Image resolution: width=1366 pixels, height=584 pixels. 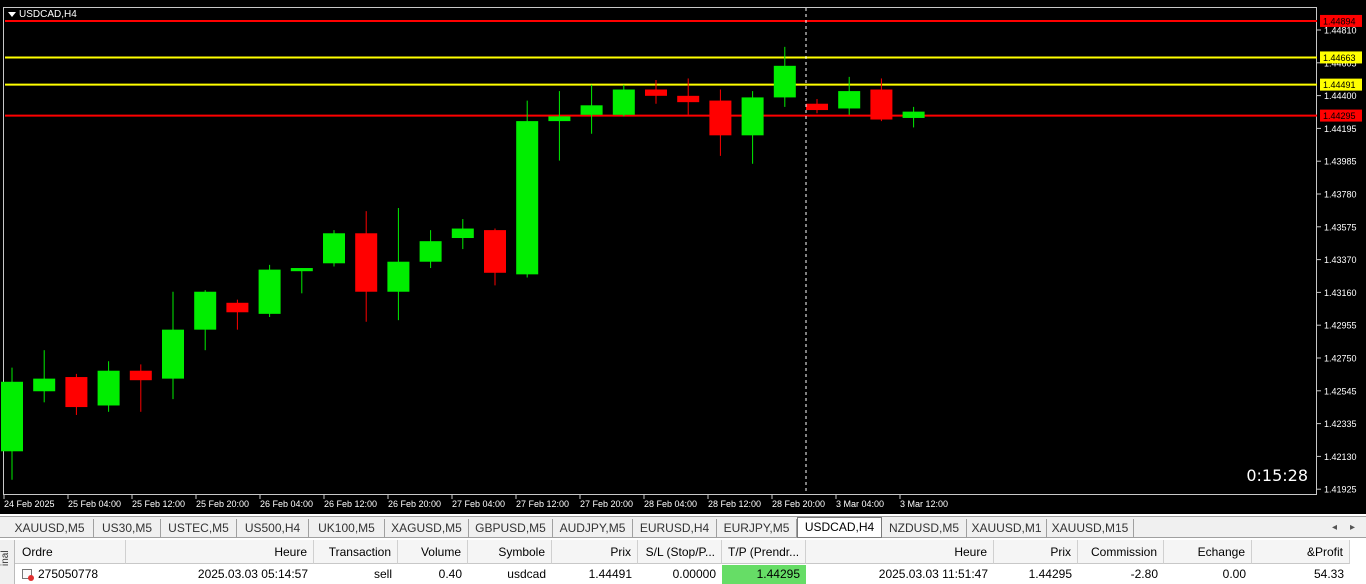 I want to click on time-tick-label: 28 Feb 12:00, so click(x=734, y=504).